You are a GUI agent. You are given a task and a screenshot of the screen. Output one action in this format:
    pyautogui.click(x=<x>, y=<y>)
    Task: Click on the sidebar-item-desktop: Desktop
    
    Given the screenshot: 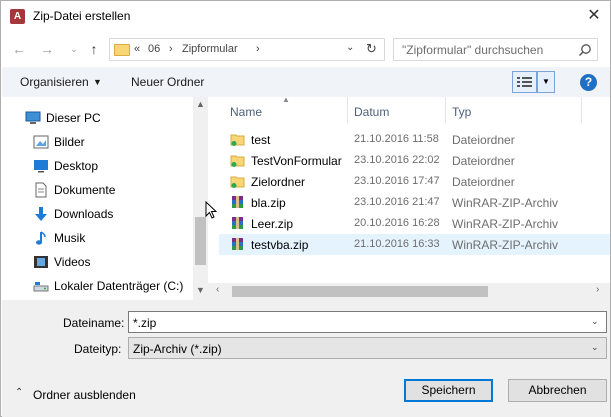 What is the action you would take?
    pyautogui.click(x=97, y=166)
    